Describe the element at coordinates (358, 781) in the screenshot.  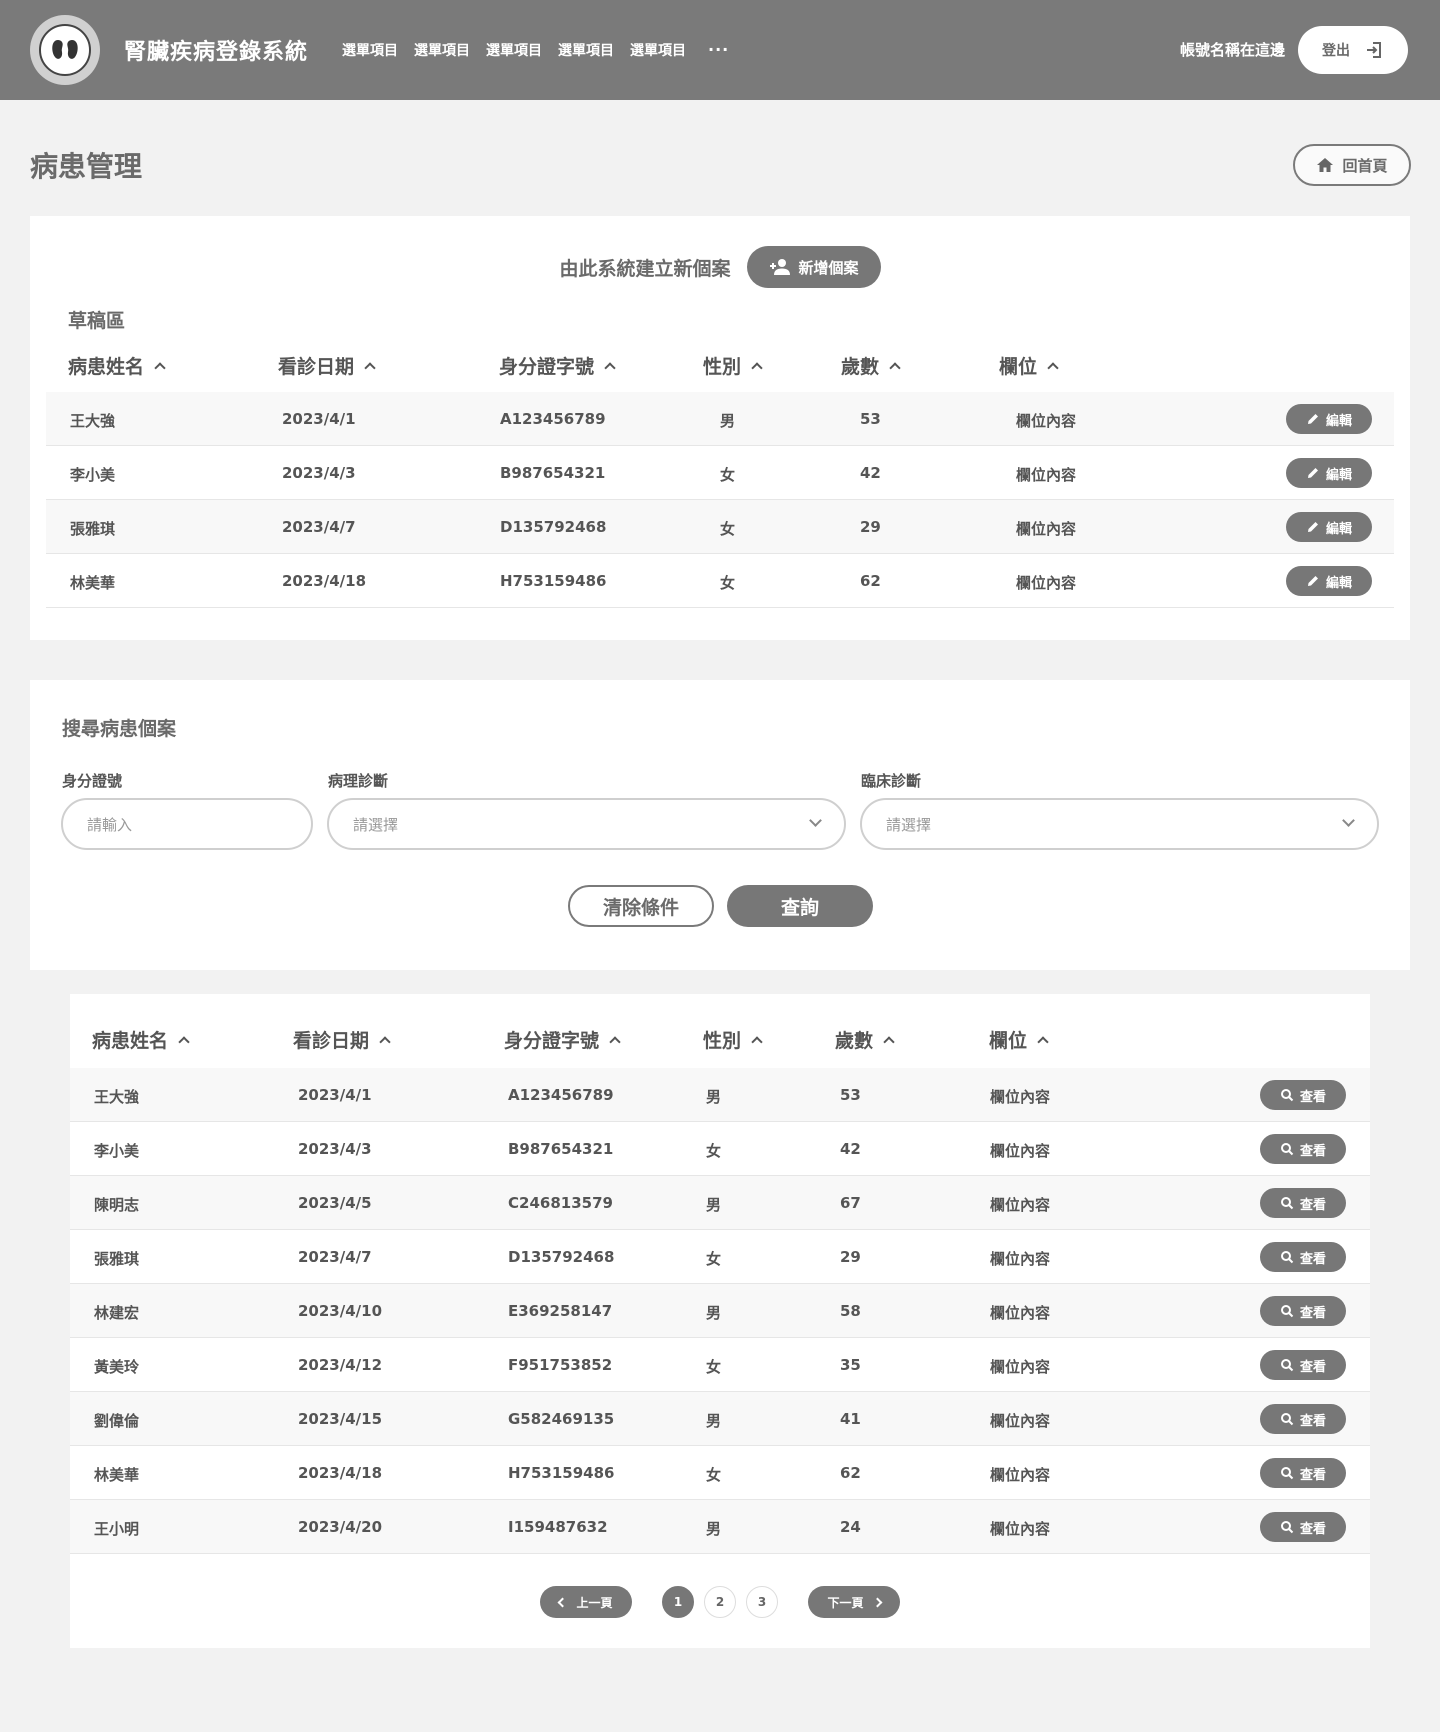
I see `pathology-label: 病理診斷` at that location.